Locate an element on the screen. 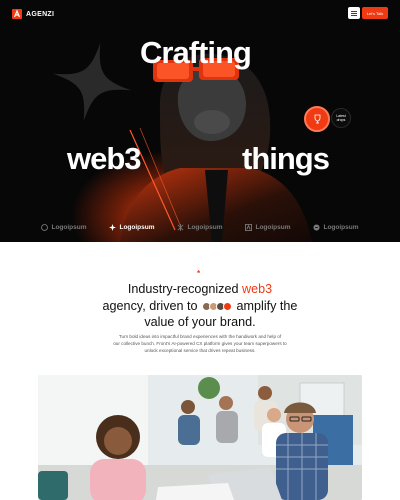  menu-button is located at coordinates (354, 13).